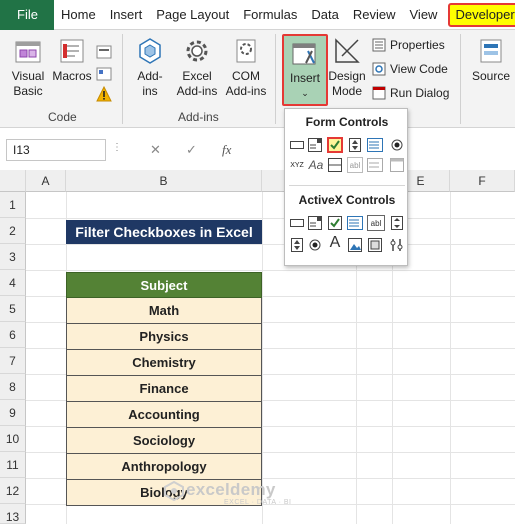  What do you see at coordinates (397, 223) in the screenshot?
I see `activex-scroll-bar-icon` at bounding box center [397, 223].